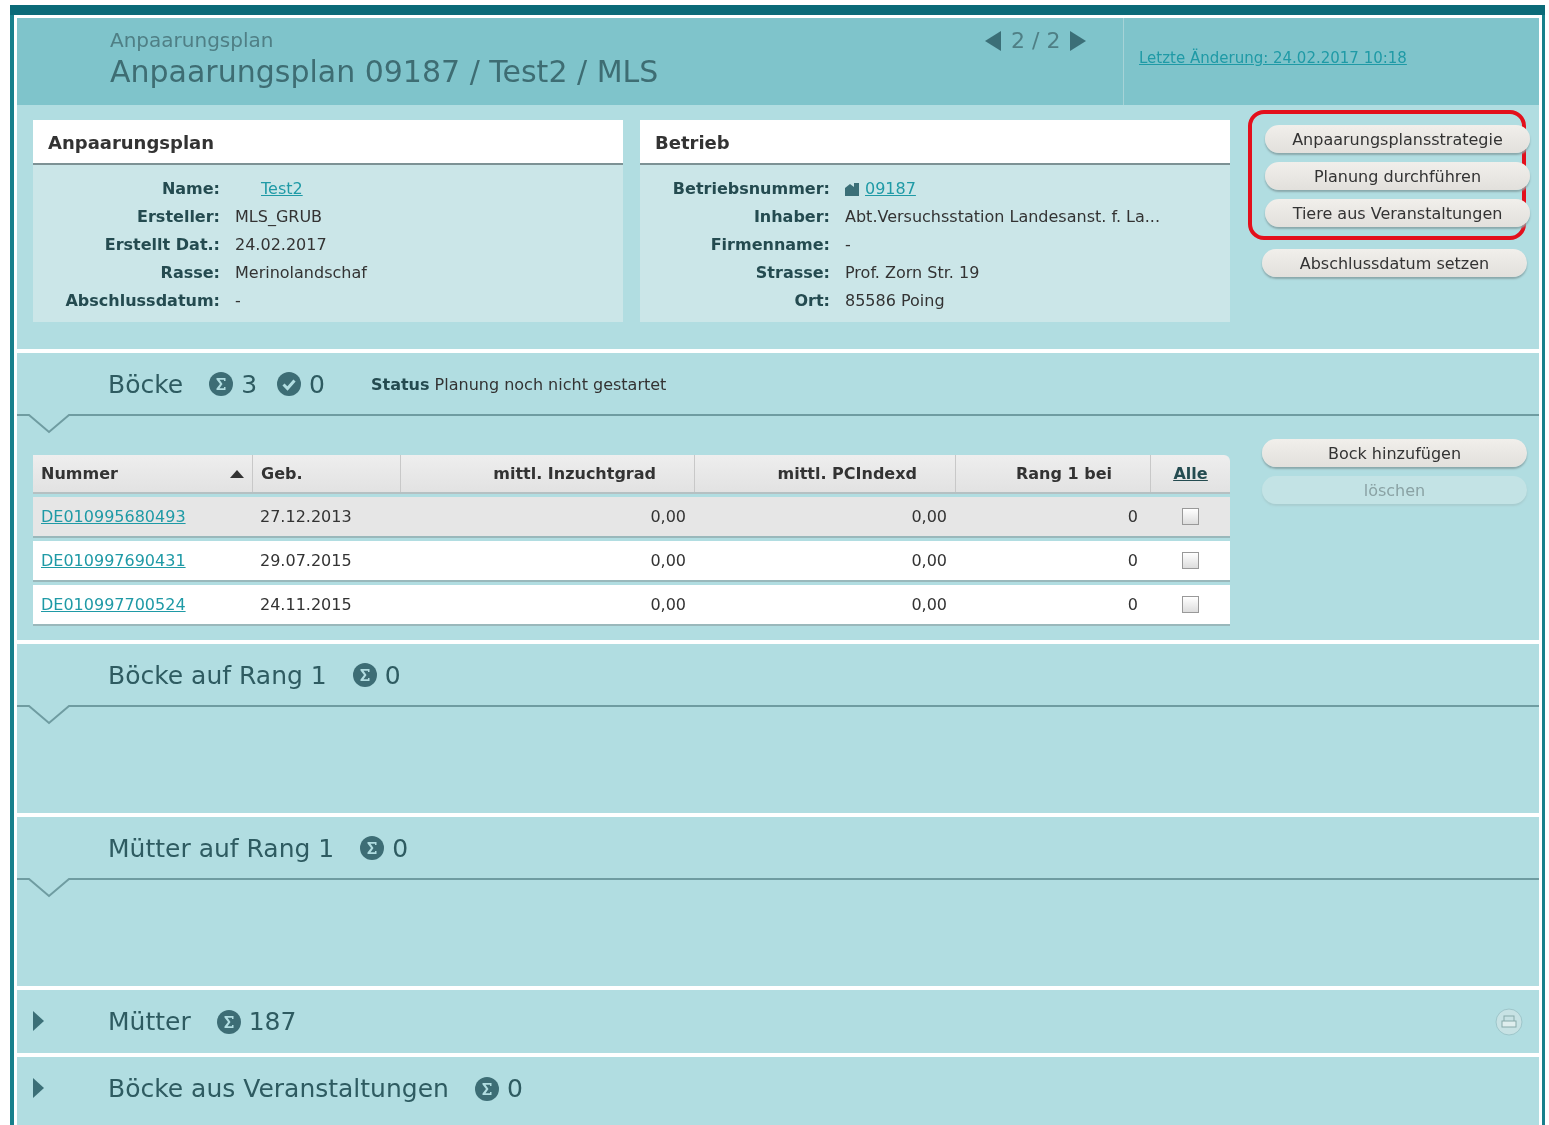  What do you see at coordinates (306, 516) in the screenshot?
I see `table-cell: 27.12.2013` at bounding box center [306, 516].